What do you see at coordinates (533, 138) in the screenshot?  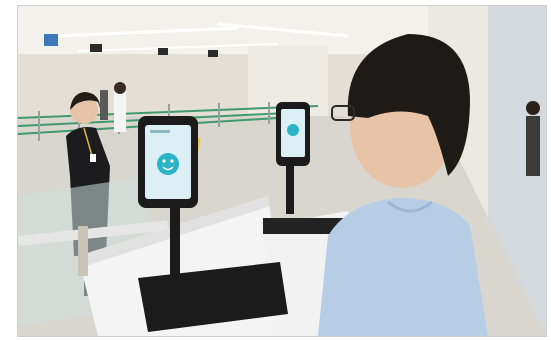 I see `distant-traveller-right` at bounding box center [533, 138].